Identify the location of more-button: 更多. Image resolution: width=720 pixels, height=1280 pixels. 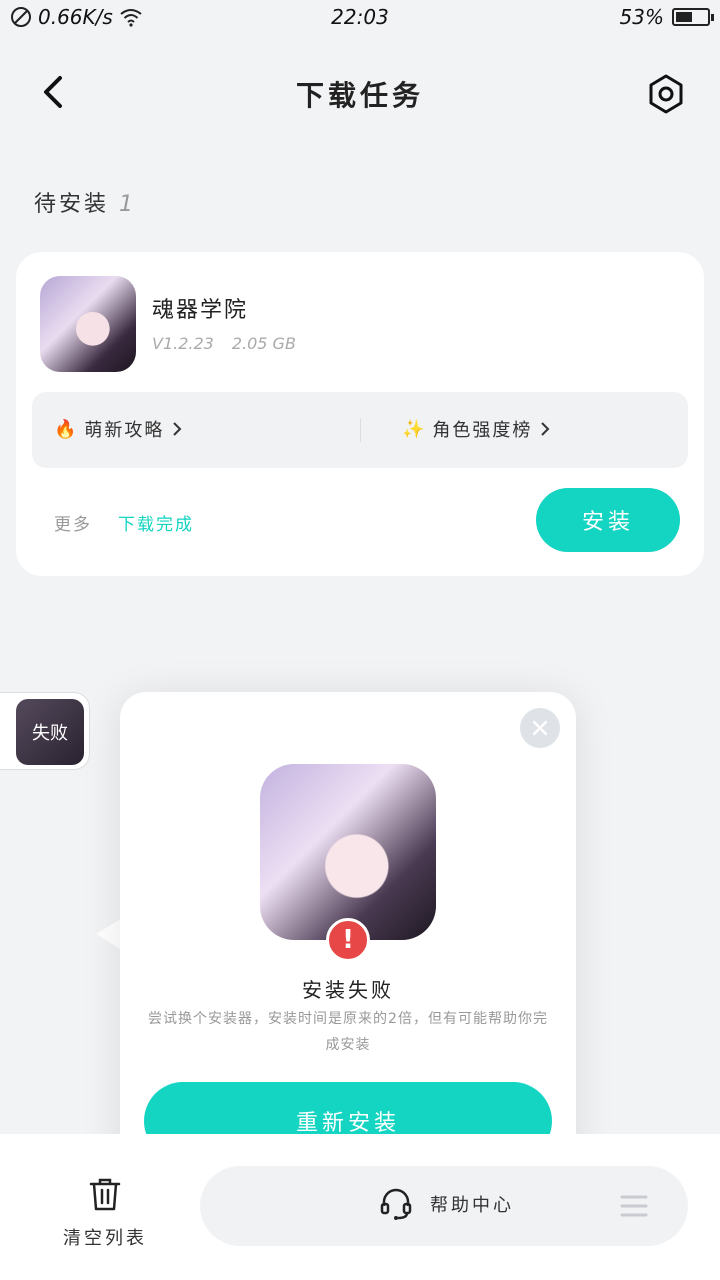
(73, 522).